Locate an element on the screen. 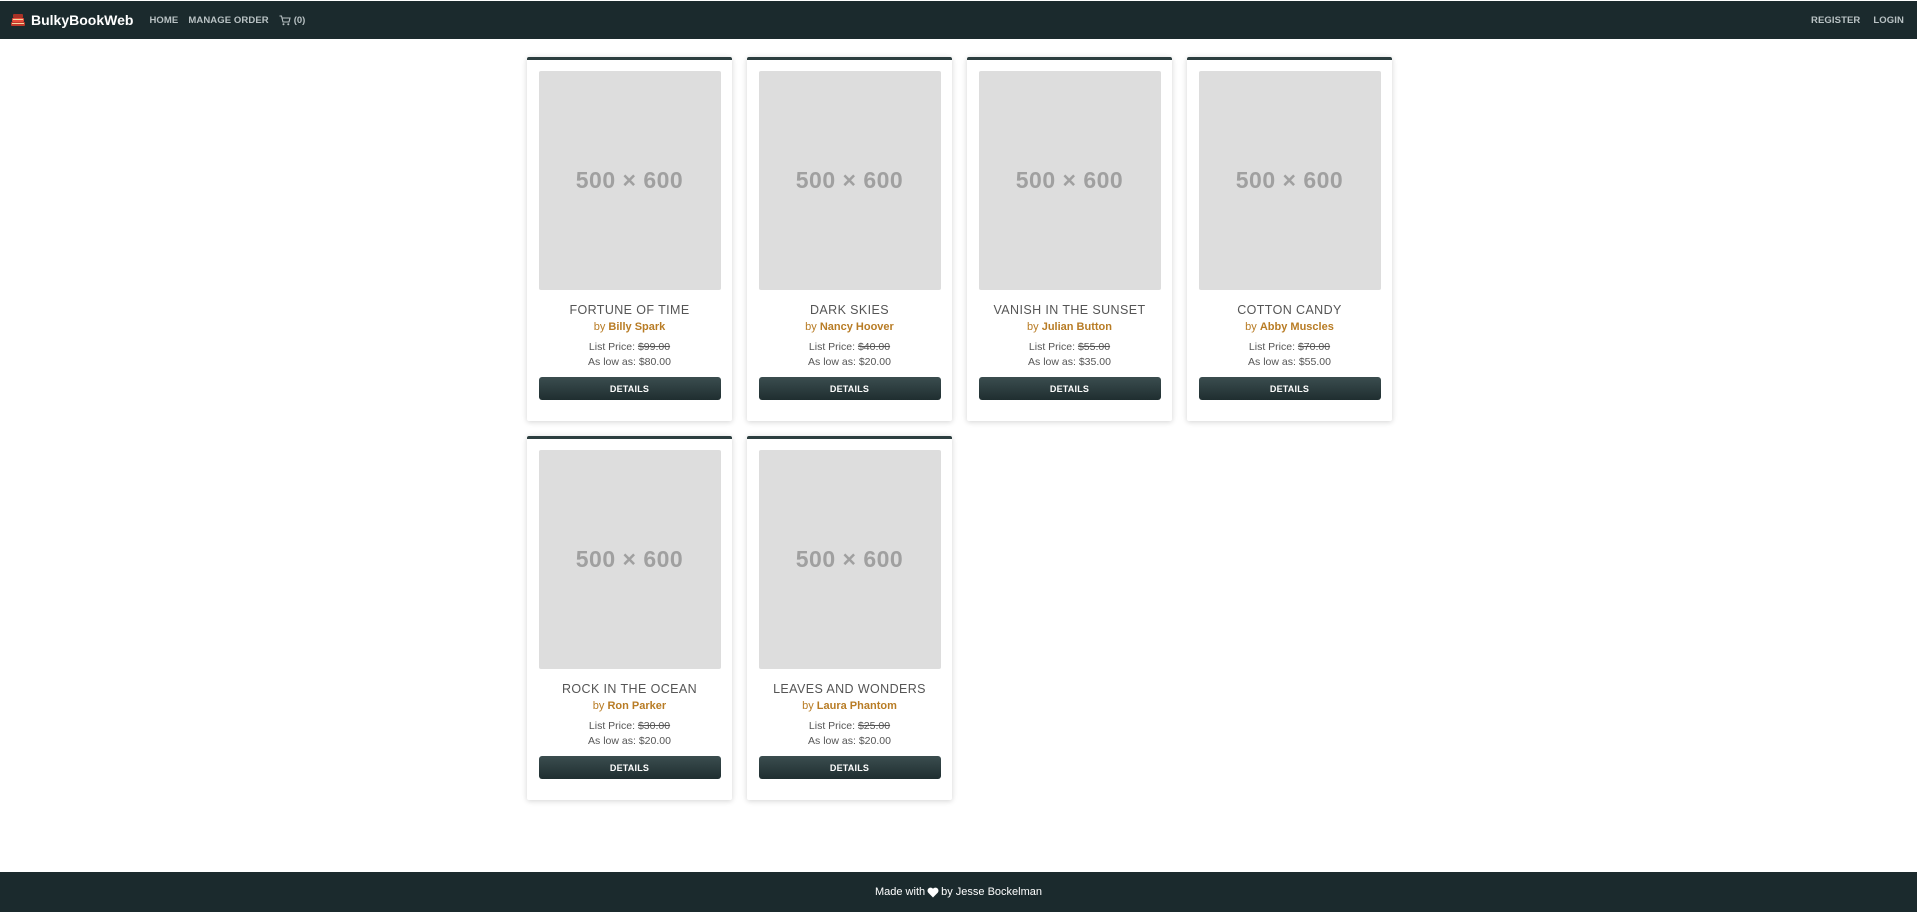  product-author: by Laura Phantom is located at coordinates (849, 706).